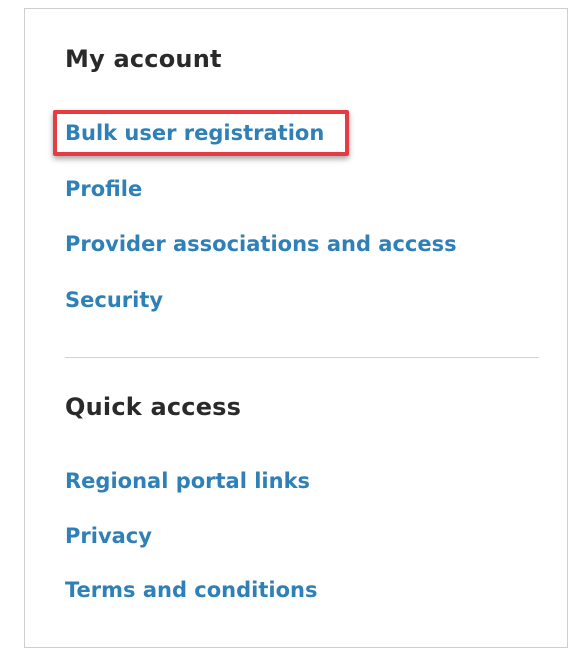 The width and height of the screenshot is (573, 648). I want to click on profile-link: Profile, so click(103, 189).